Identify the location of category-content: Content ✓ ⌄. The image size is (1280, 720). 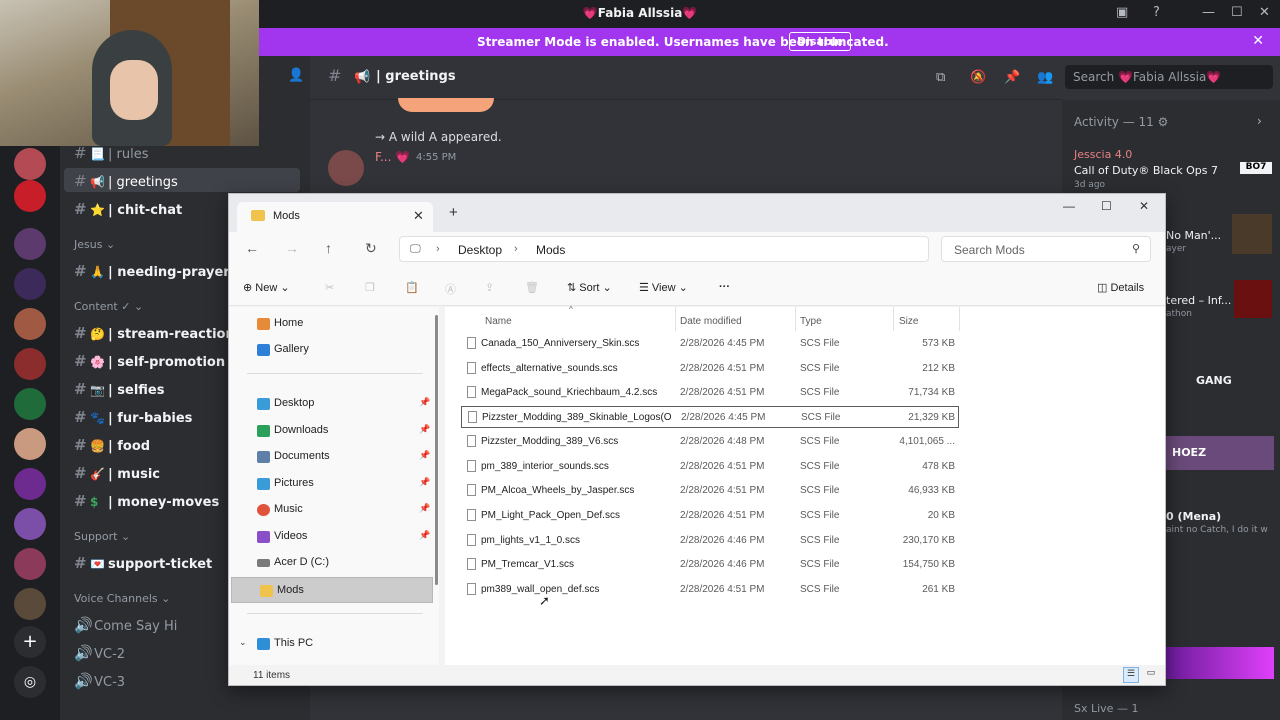
(108, 306).